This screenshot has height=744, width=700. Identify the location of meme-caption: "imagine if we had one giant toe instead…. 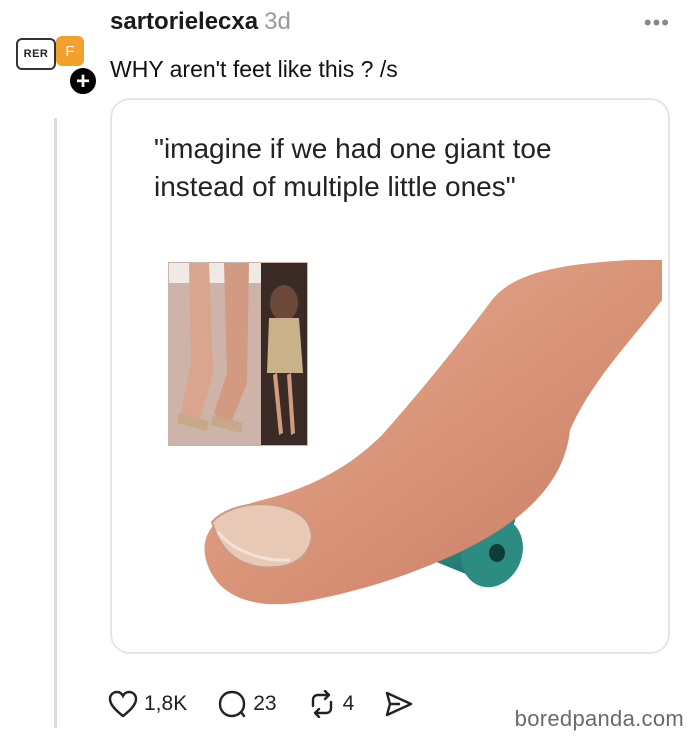
(353, 167).